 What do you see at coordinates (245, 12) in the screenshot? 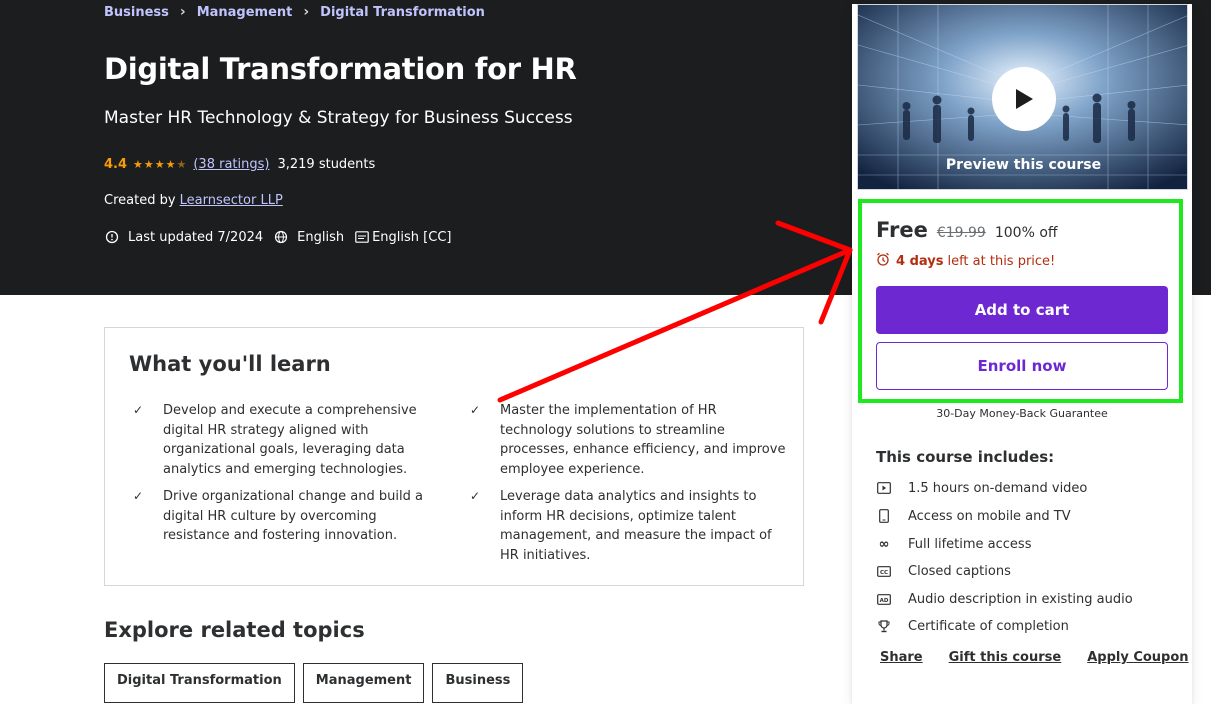
I see `breadcrumb-management: Management` at bounding box center [245, 12].